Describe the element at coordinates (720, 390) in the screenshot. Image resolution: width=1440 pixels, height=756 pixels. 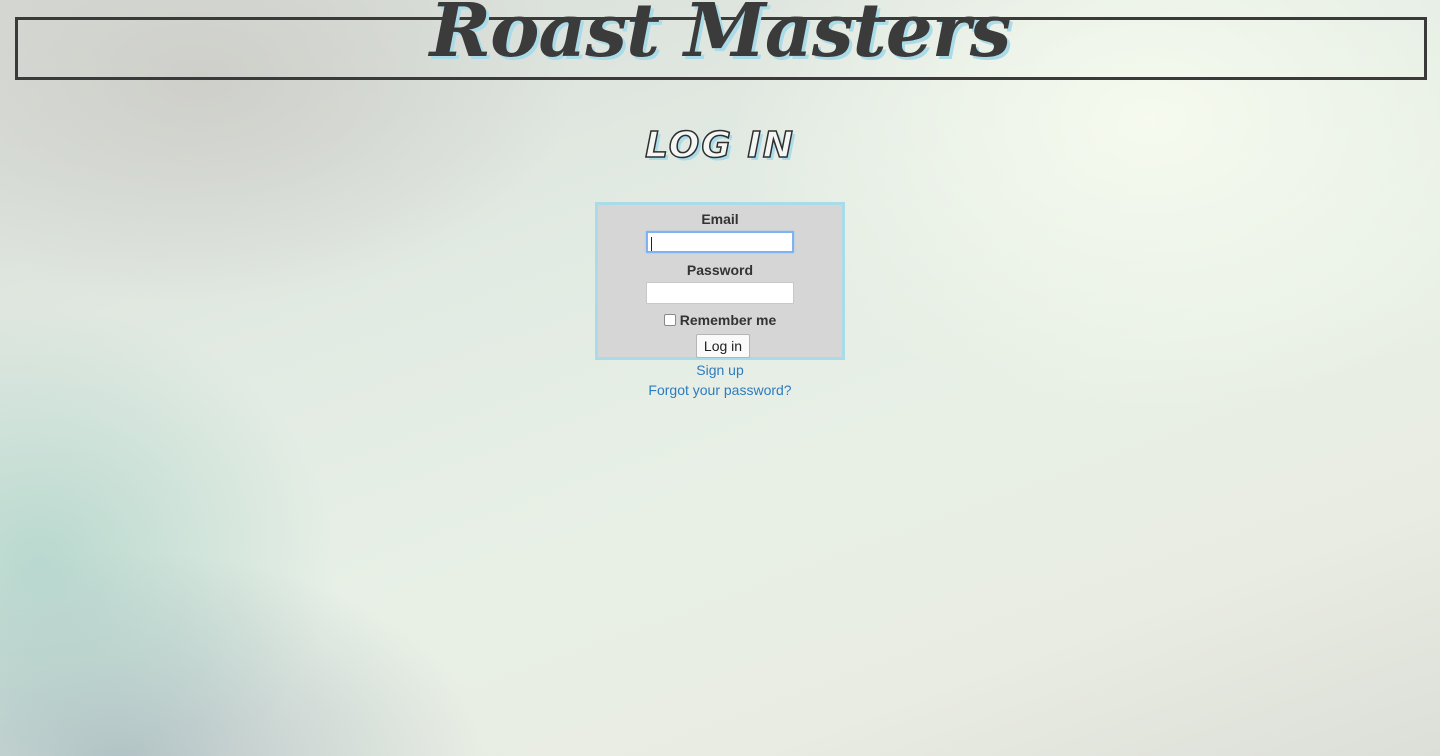
I see `forgot-password-link: Forgot your password?` at that location.